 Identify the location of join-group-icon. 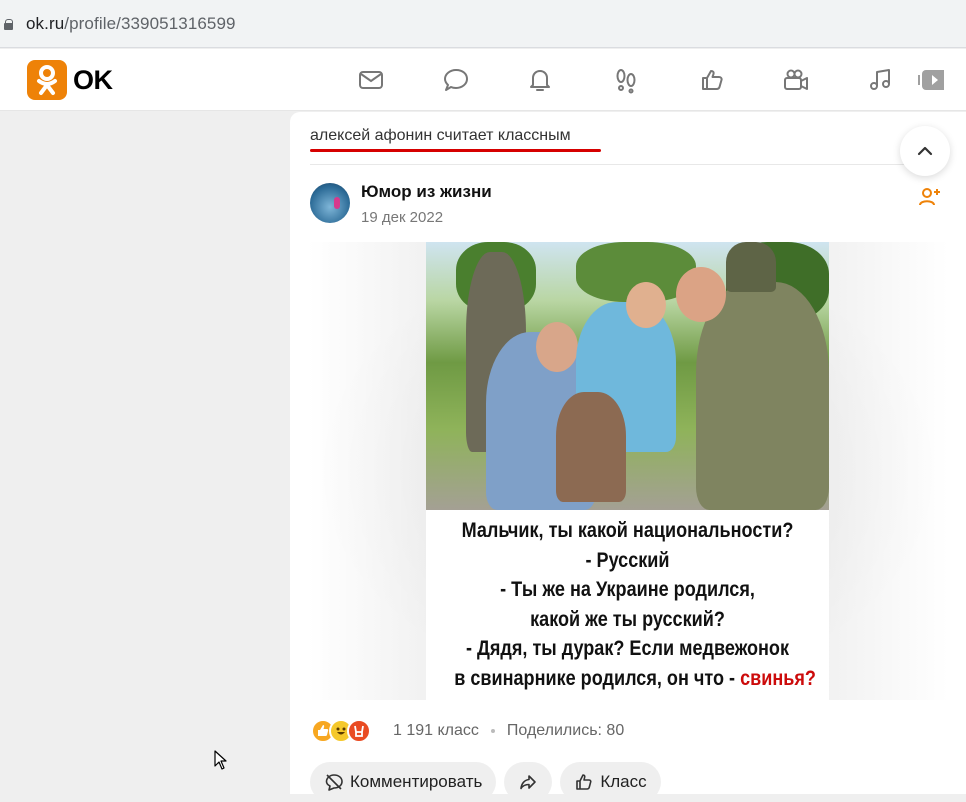
(930, 197).